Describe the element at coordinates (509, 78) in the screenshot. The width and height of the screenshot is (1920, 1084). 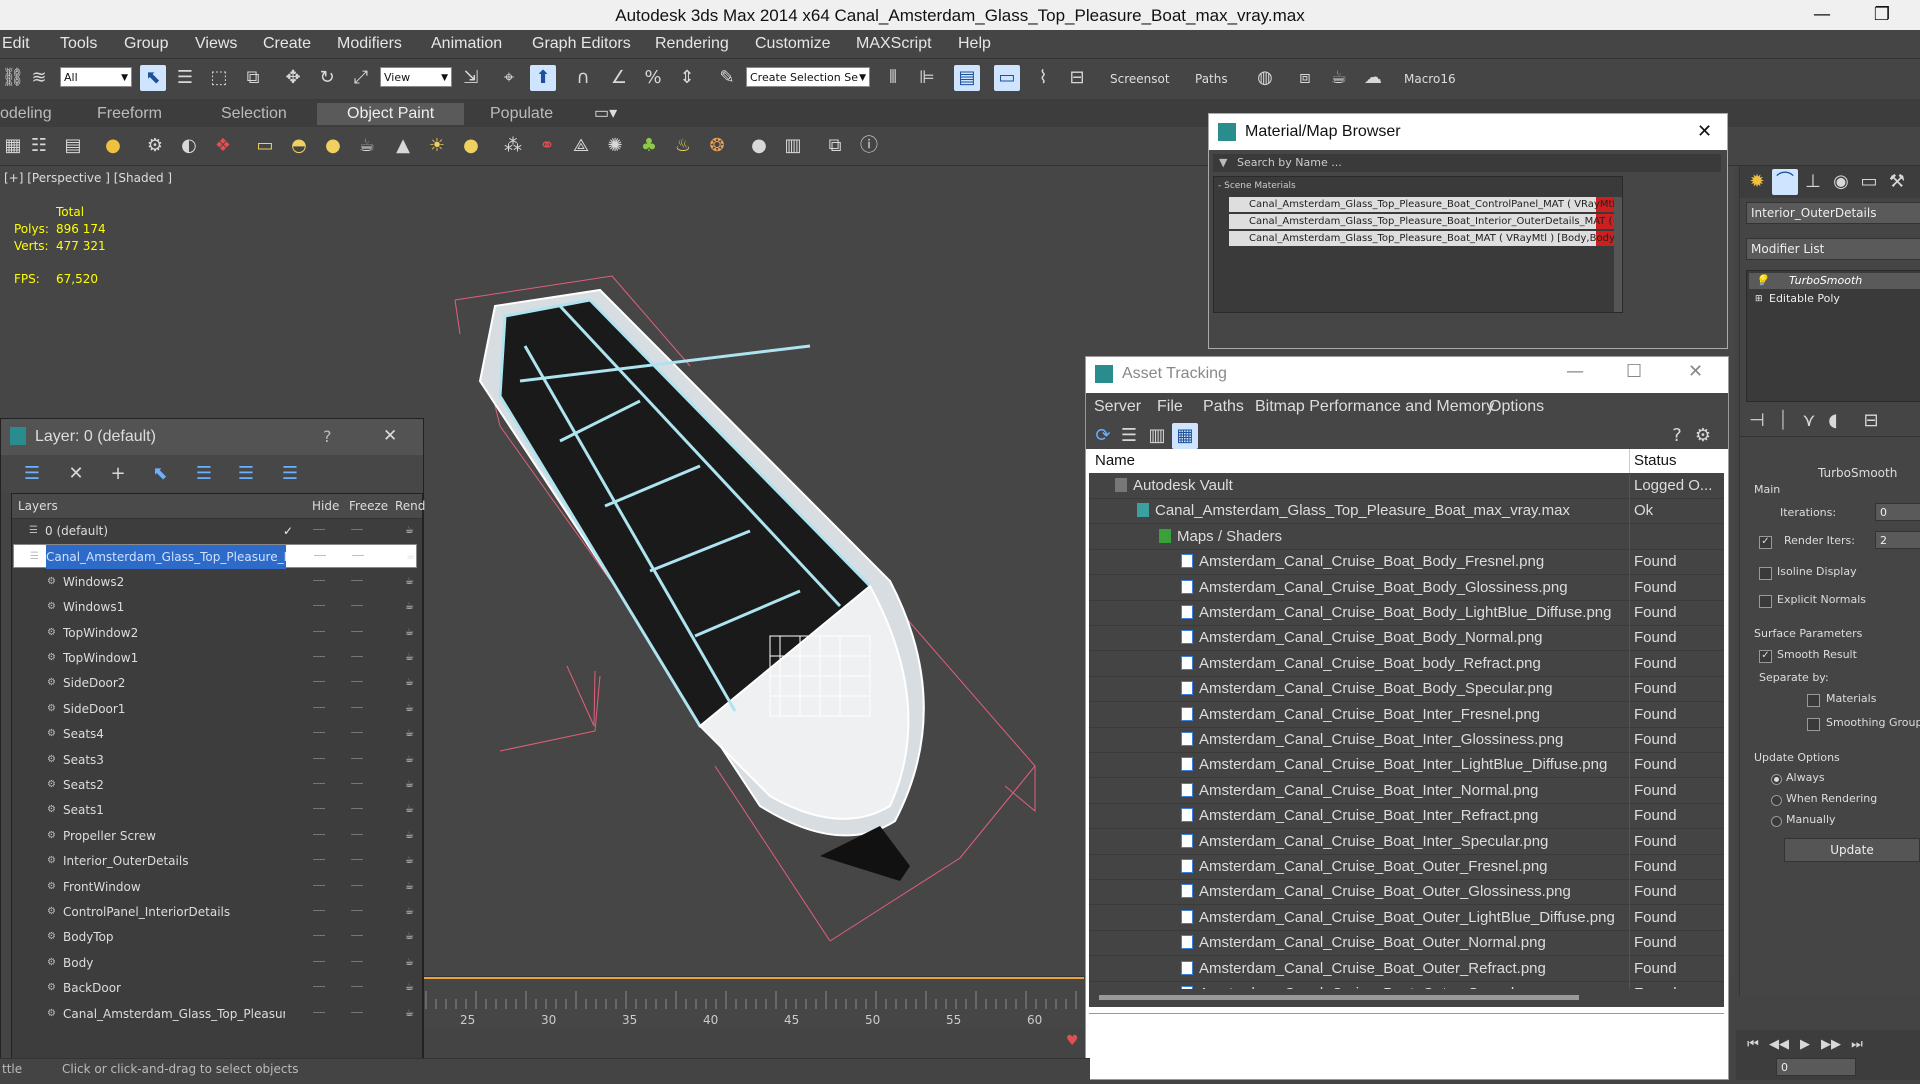
I see `keyboard-shortcut-icon: ⌖` at that location.